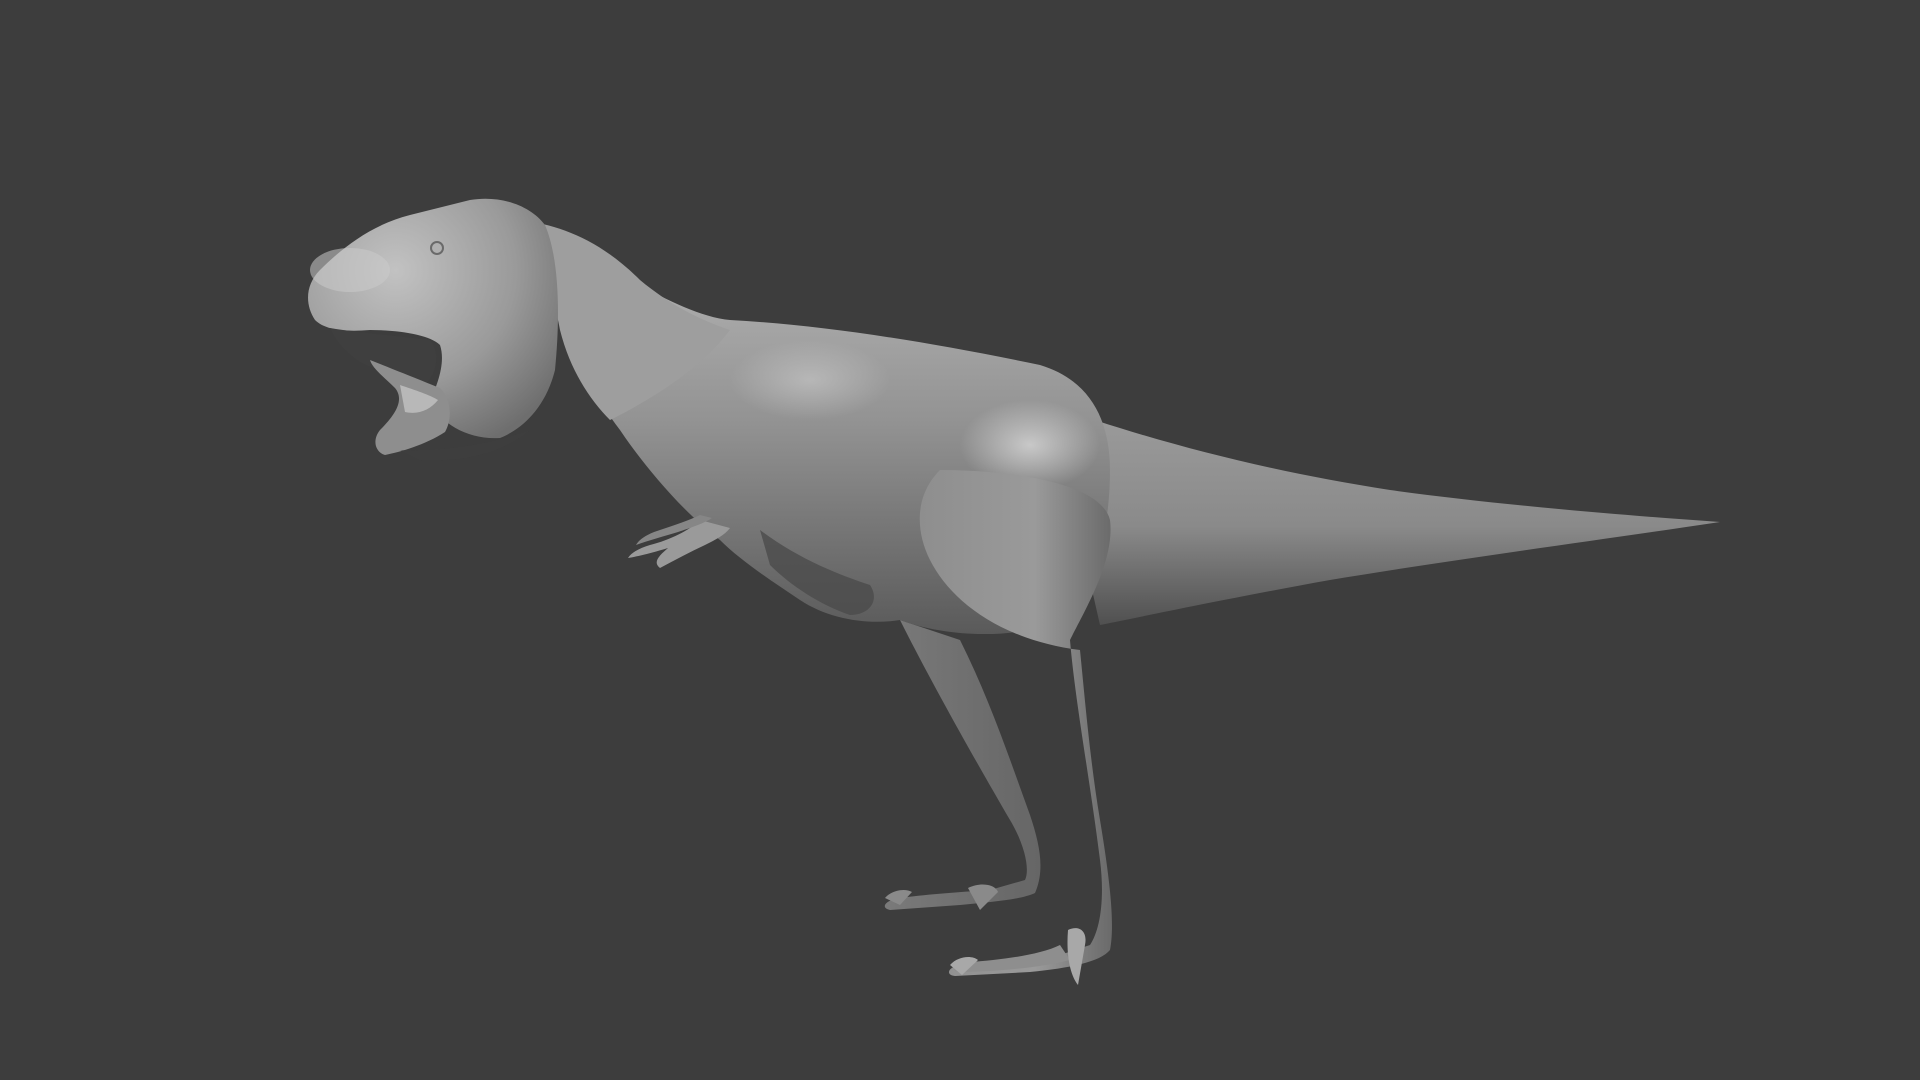 The height and width of the screenshot is (1080, 1920). What do you see at coordinates (437, 248) in the screenshot?
I see `eye` at bounding box center [437, 248].